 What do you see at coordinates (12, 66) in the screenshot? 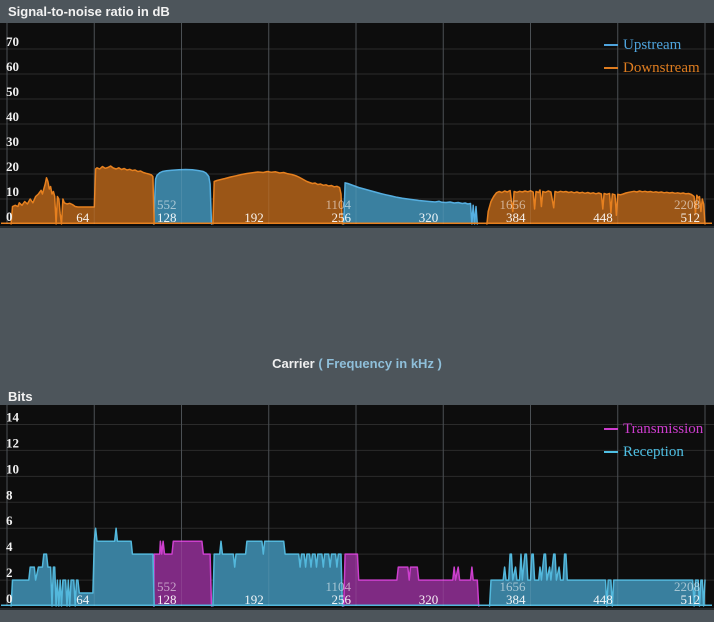
I see `svg-text: 60` at bounding box center [12, 66].